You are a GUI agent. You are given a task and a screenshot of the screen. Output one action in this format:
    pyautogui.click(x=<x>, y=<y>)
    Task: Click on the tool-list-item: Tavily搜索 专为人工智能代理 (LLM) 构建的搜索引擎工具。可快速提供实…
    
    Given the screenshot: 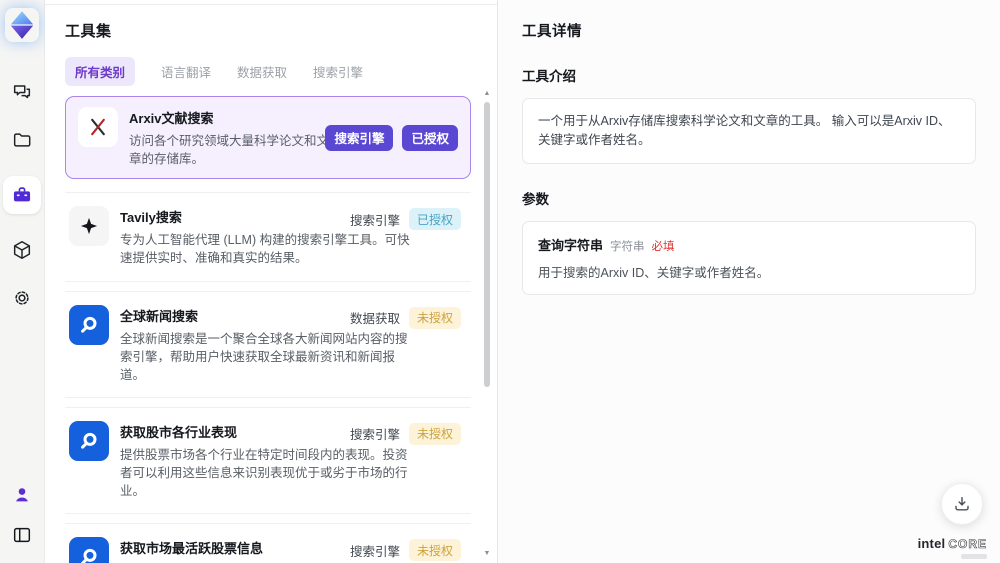 What is the action you would take?
    pyautogui.click(x=268, y=237)
    